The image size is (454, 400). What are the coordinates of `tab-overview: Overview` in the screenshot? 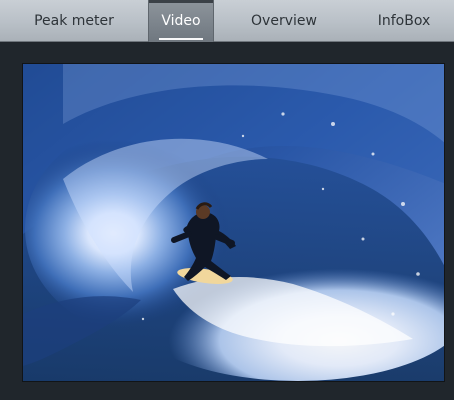 It's located at (284, 21).